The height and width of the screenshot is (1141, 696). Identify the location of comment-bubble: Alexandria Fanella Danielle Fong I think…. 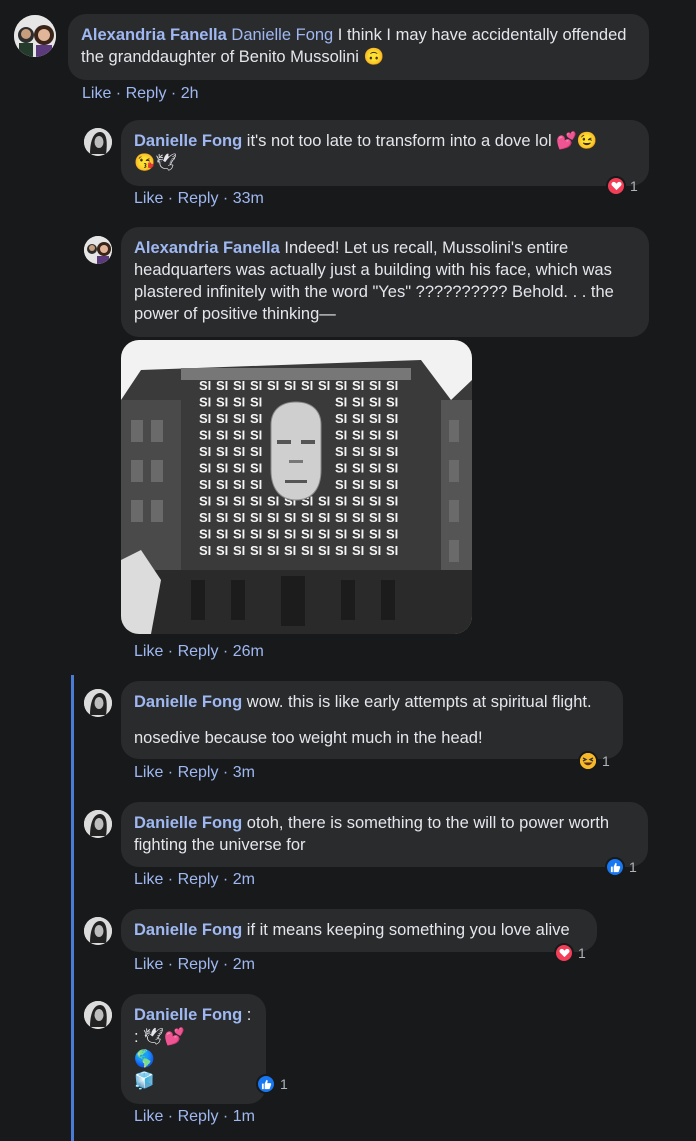
(358, 47).